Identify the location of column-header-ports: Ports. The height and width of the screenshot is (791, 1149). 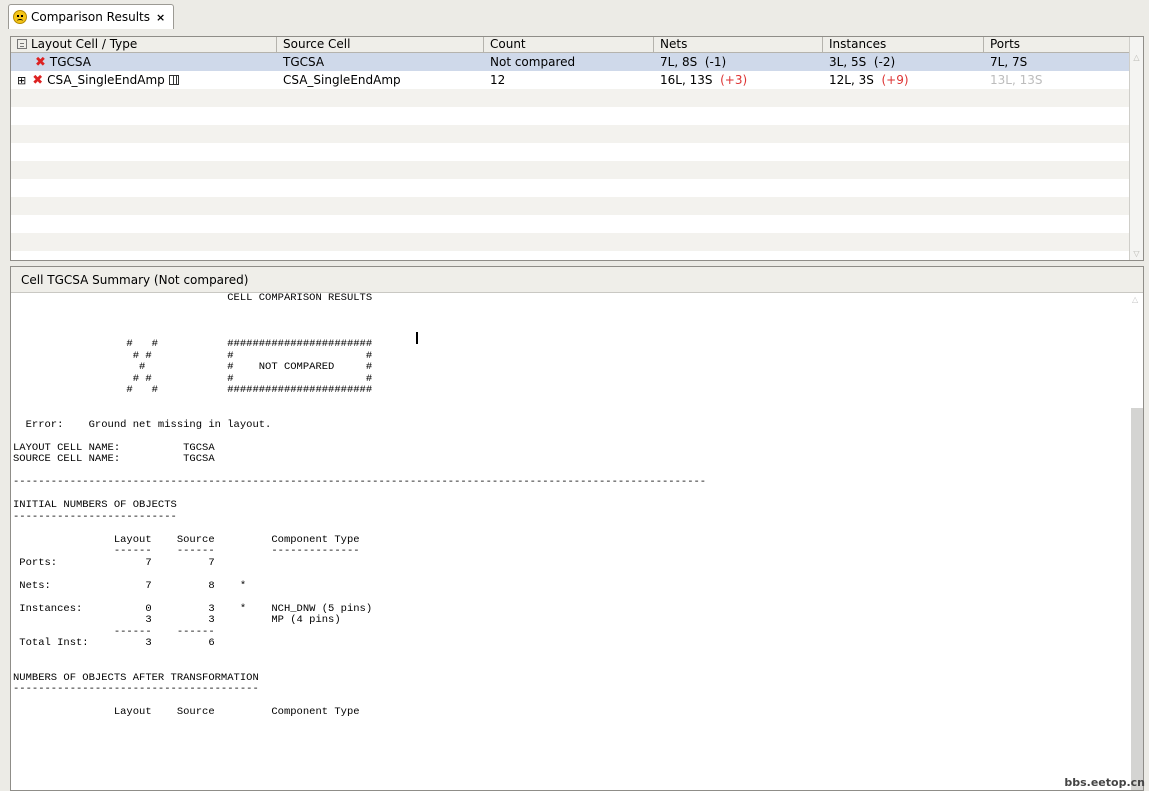
(1049, 45).